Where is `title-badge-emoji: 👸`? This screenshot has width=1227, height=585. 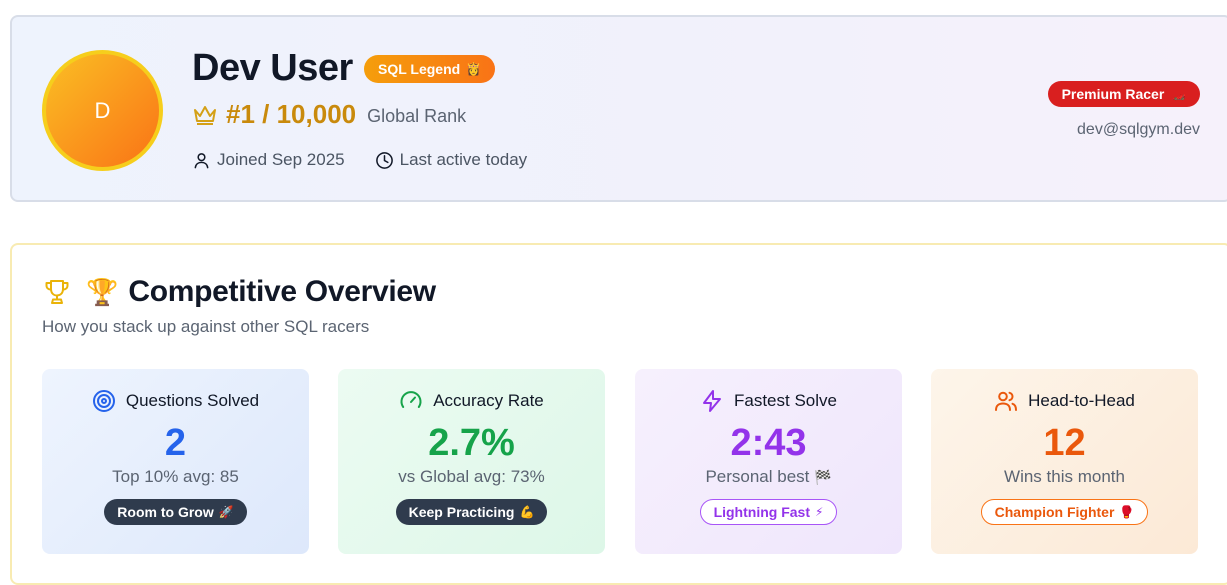
title-badge-emoji: 👸 is located at coordinates (474, 69).